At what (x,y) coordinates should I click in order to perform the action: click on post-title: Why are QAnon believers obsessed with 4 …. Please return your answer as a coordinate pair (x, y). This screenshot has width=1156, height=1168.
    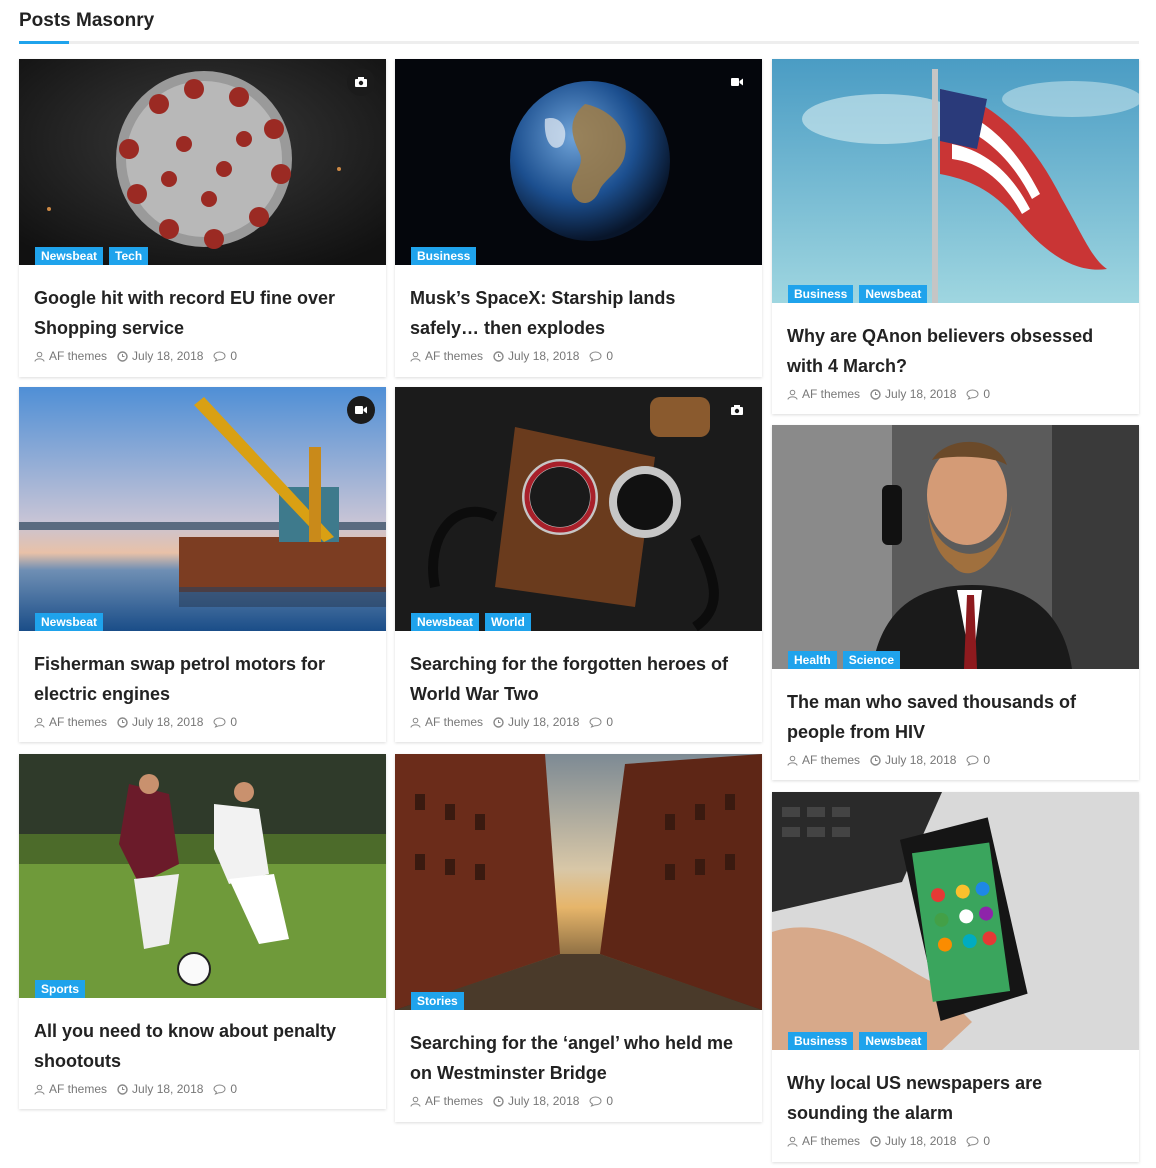
    Looking at the image, I should click on (955, 351).